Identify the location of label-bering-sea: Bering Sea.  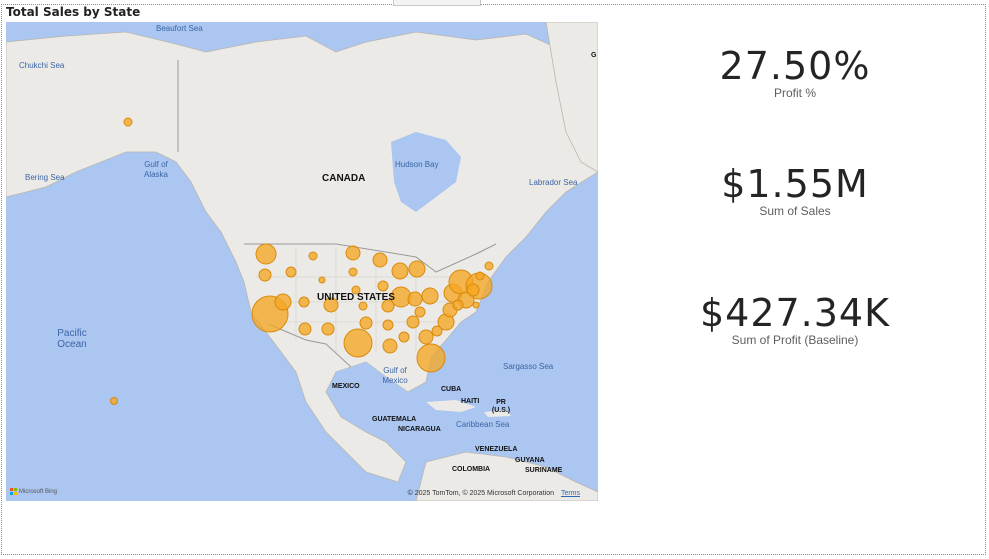
(45, 177).